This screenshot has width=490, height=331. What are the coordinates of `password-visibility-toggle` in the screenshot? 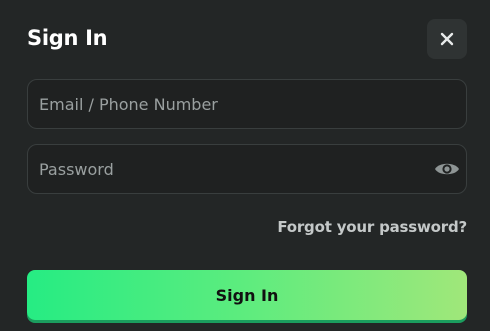 It's located at (447, 169).